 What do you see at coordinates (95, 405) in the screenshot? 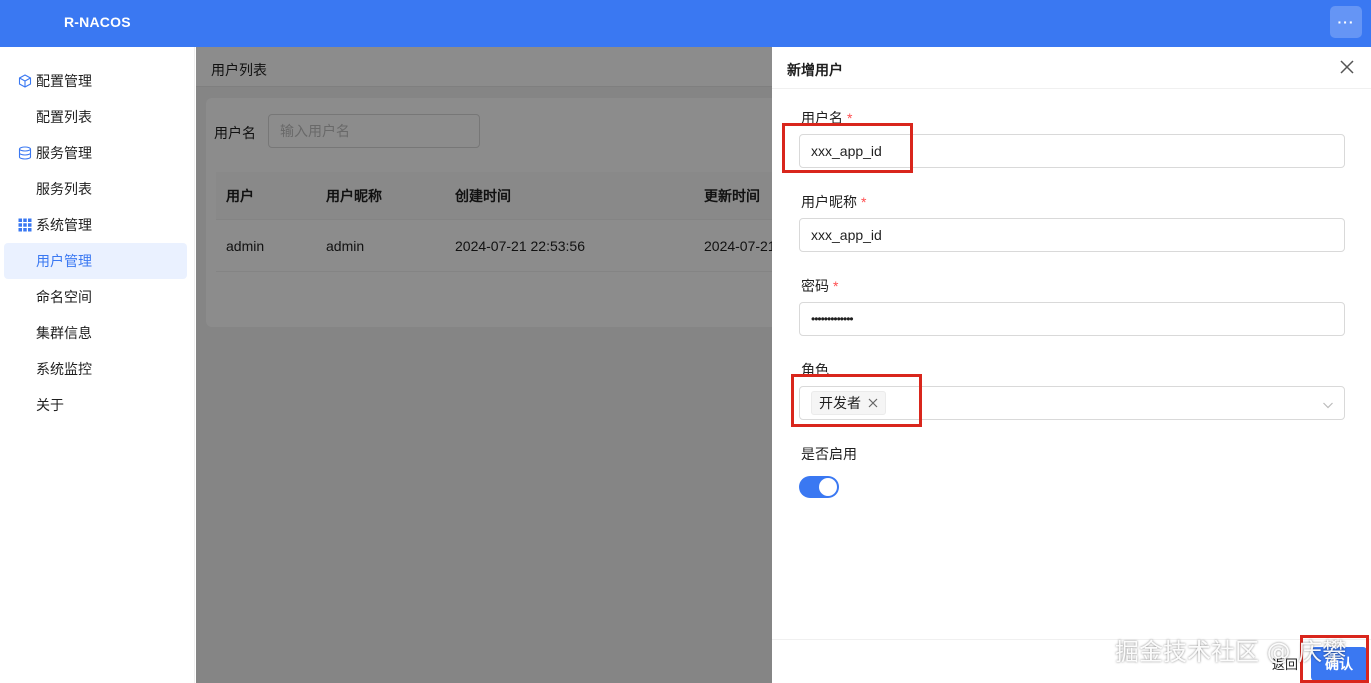
I see `sidebar-item-about: 关于` at bounding box center [95, 405].